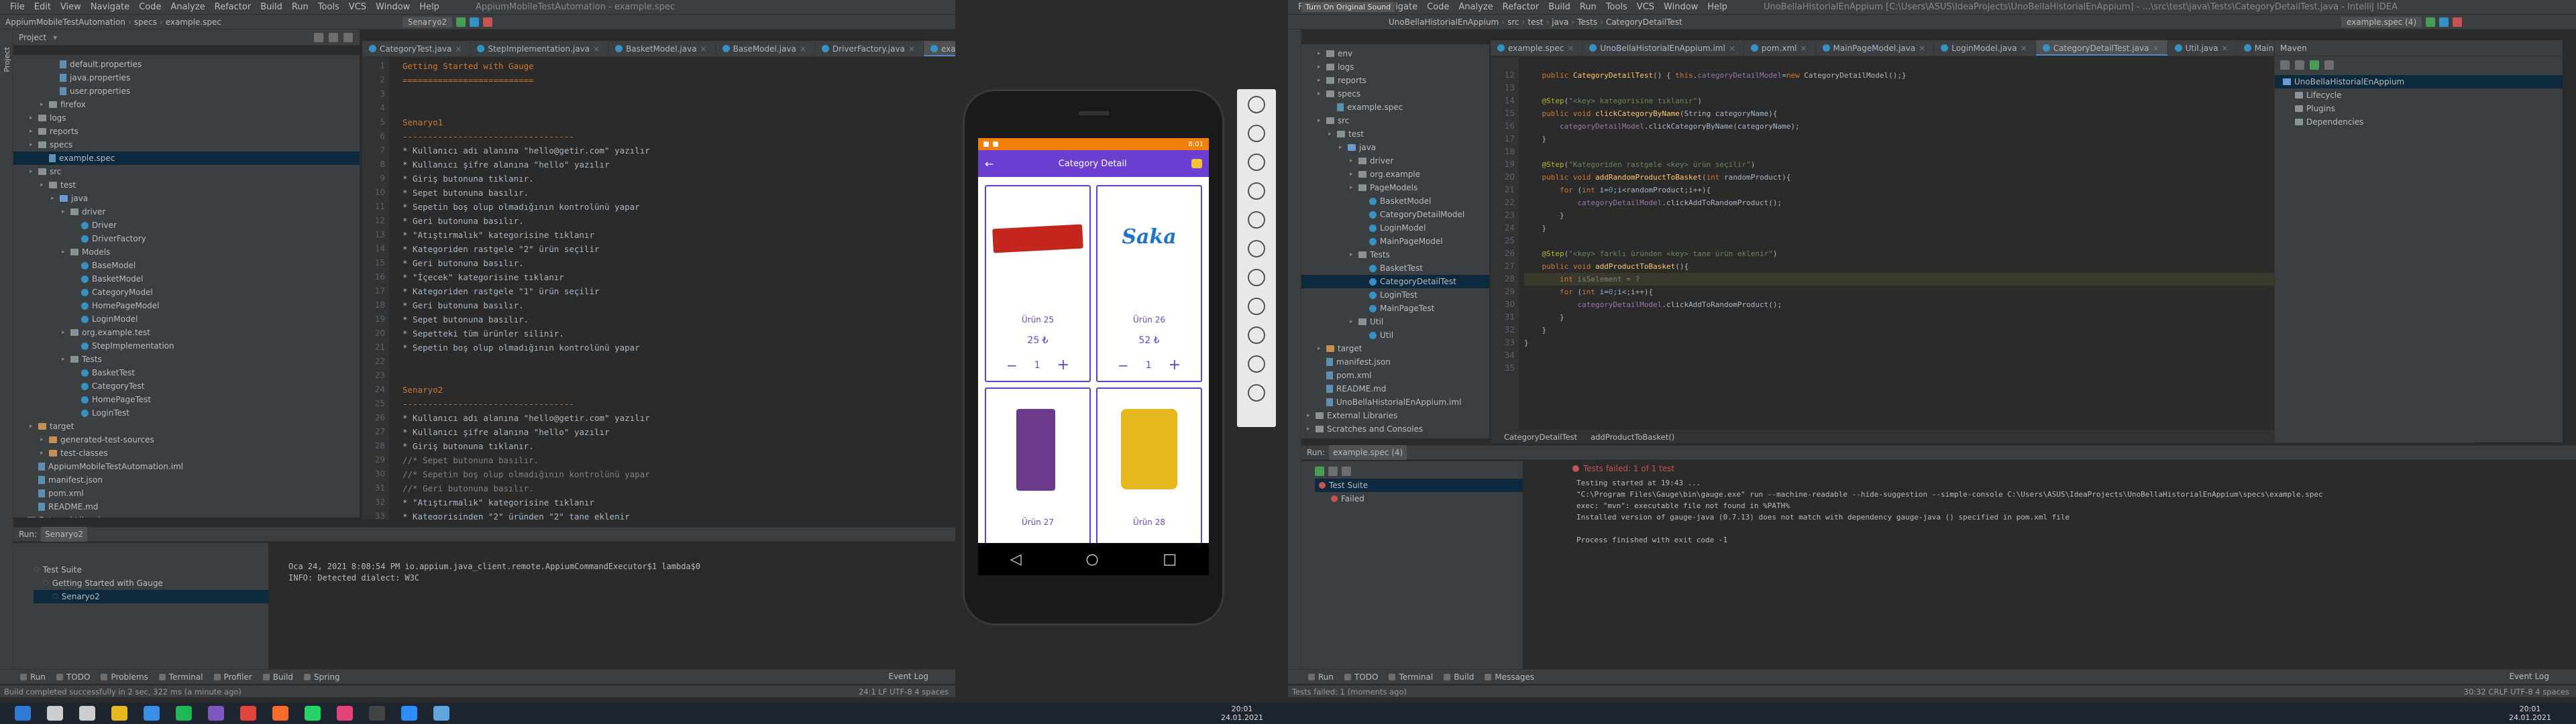  Describe the element at coordinates (348, 37) in the screenshot. I see `gear-icon` at that location.